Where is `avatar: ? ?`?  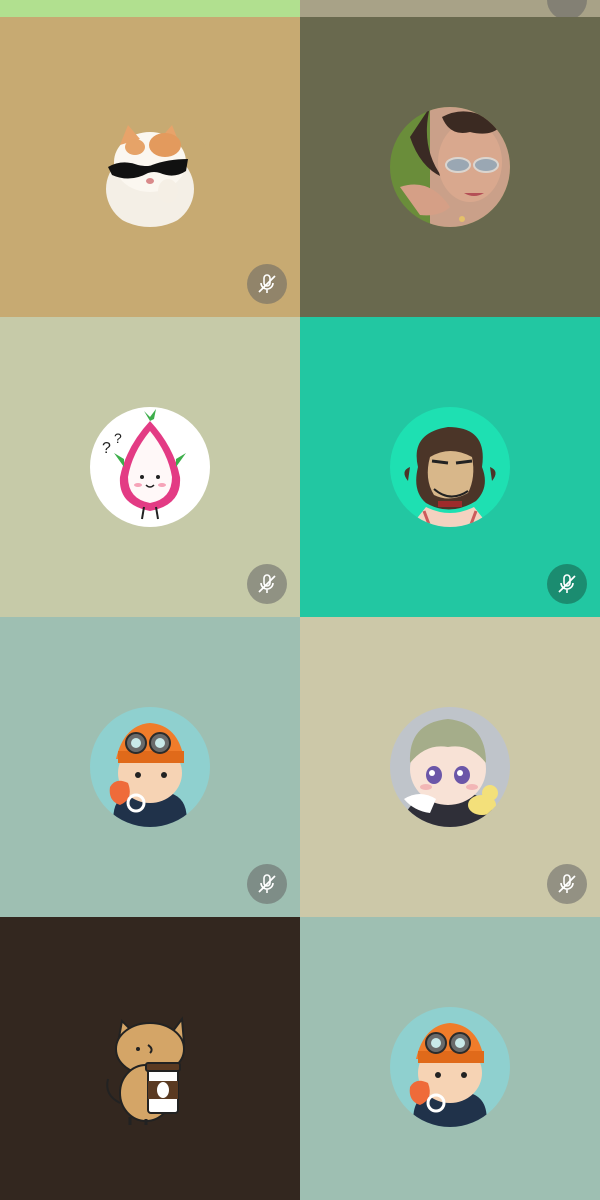 avatar: ? ? is located at coordinates (150, 467).